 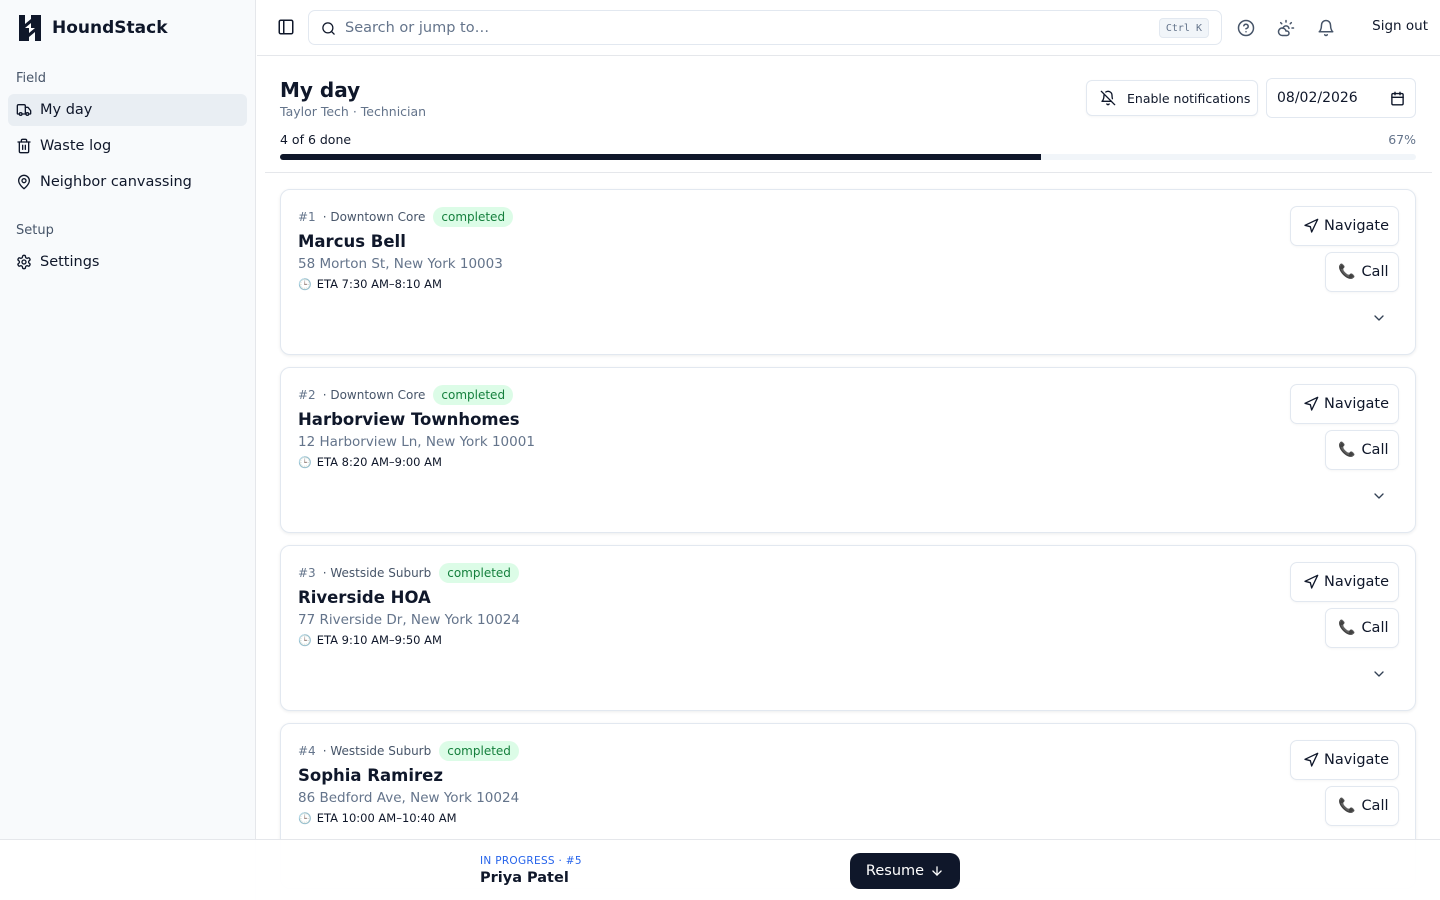 I want to click on calendar-icon, so click(x=1397, y=98).